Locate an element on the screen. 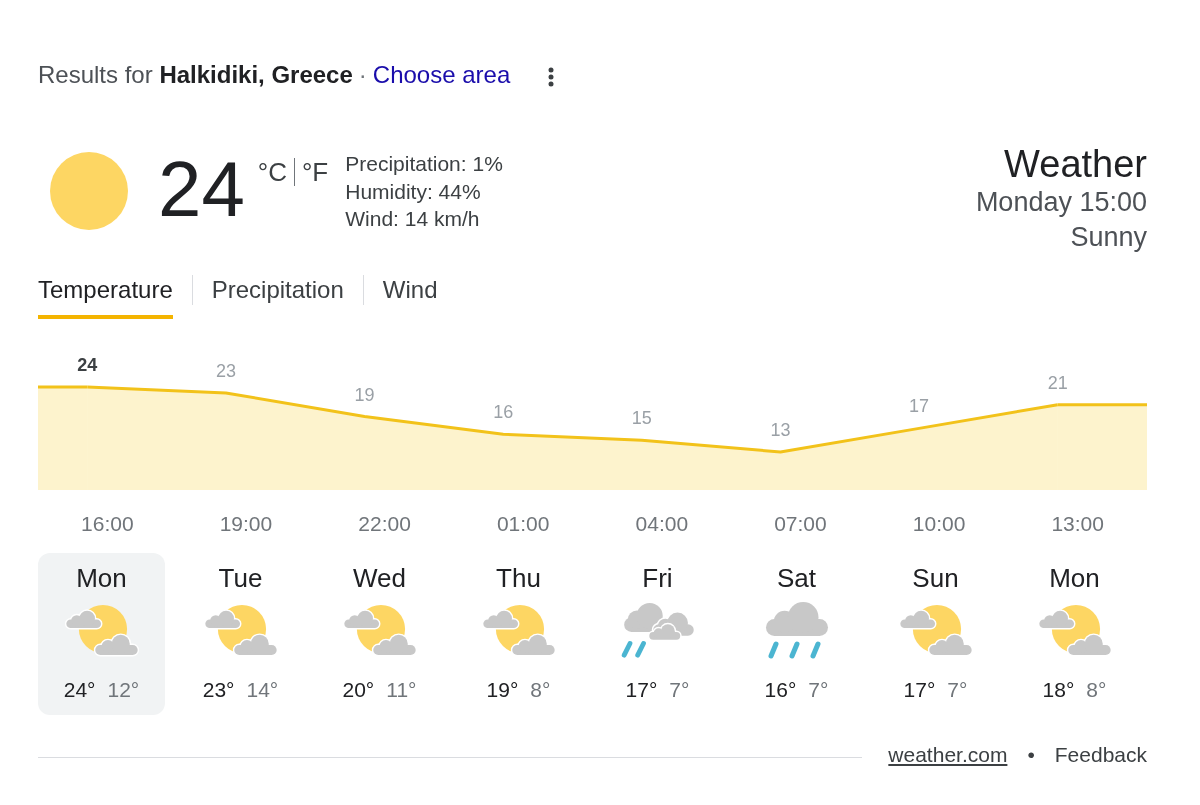 The image size is (1200, 805). low-temperature: 11° is located at coordinates (401, 690).